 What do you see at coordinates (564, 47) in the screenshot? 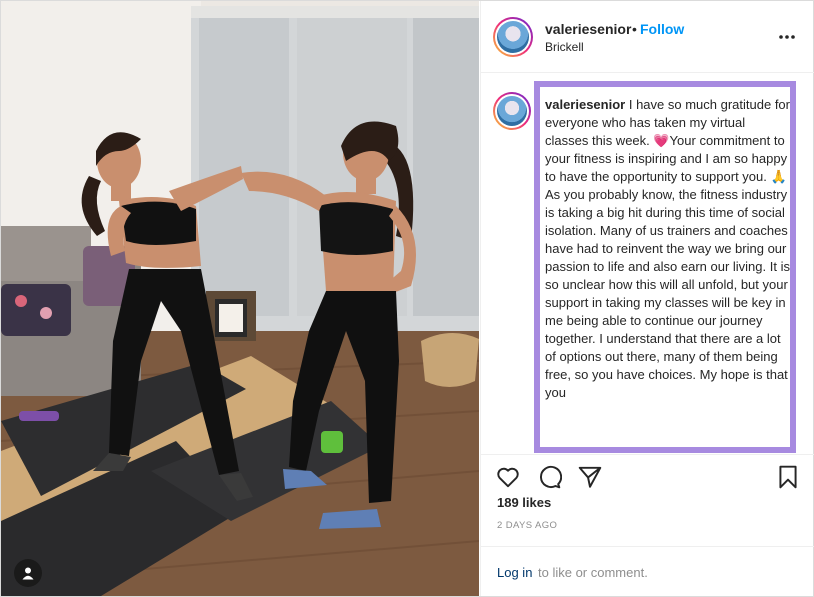
I see `location-link: Brickell` at bounding box center [564, 47].